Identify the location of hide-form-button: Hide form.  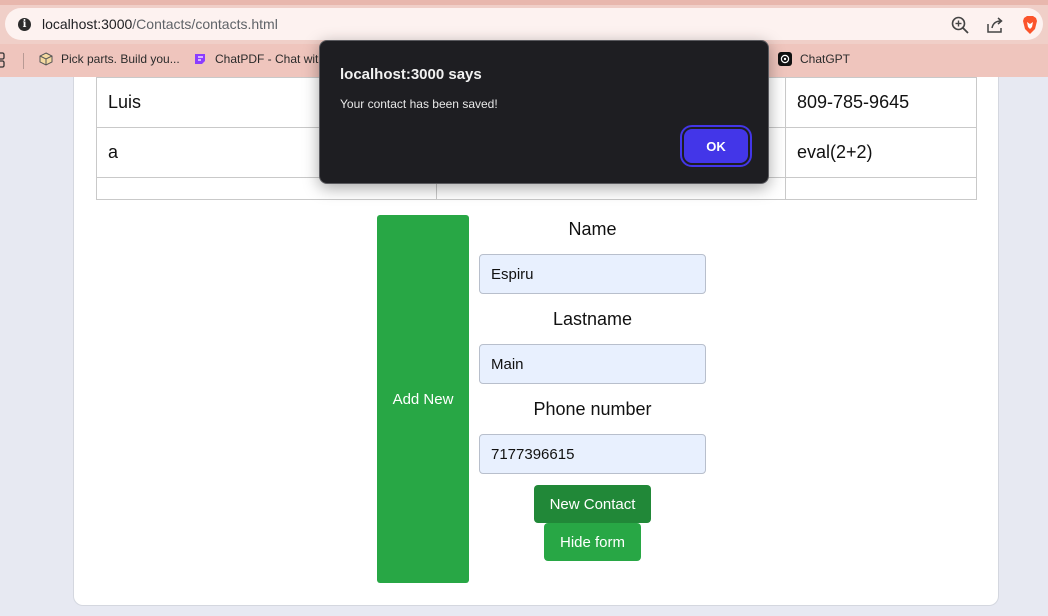
(592, 542).